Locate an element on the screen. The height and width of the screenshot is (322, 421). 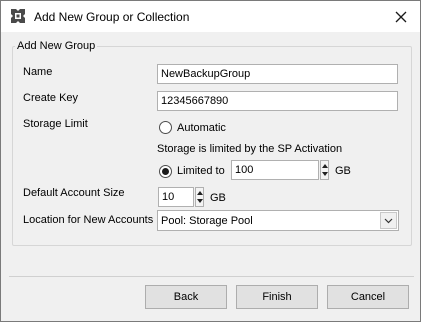
default-account-size-field: 10 is located at coordinates (176, 197).